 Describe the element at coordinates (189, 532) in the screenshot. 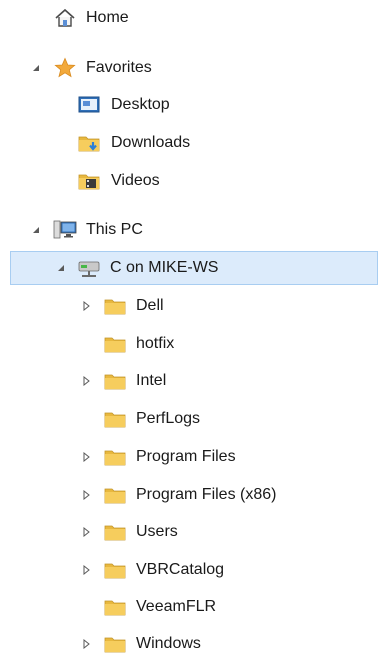

I see `tree-item-users: Users` at that location.